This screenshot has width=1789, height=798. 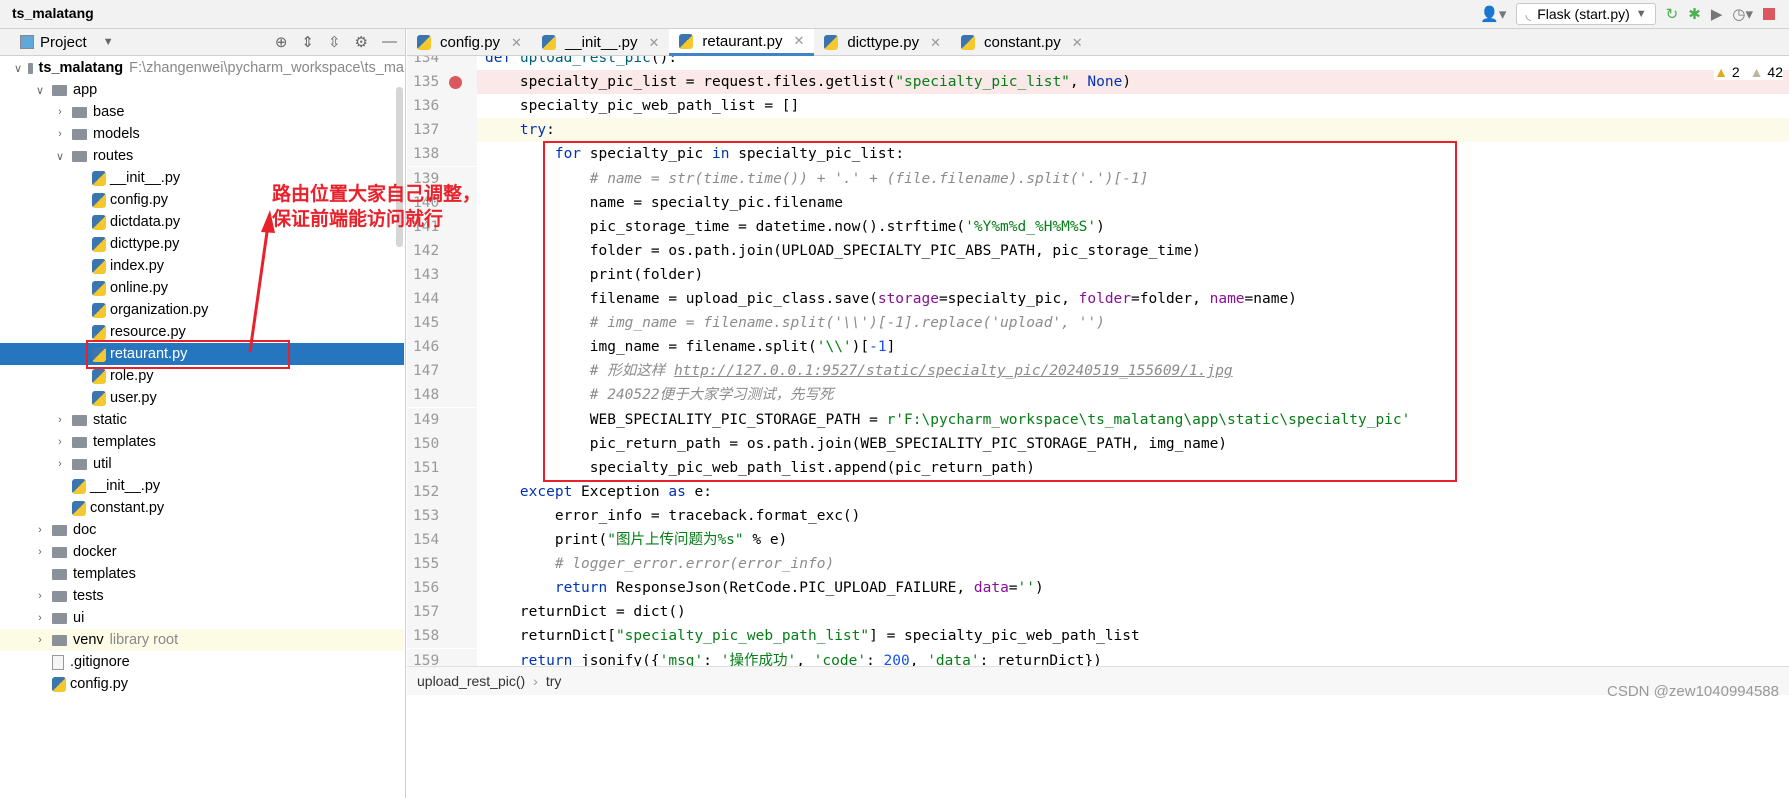 I want to click on line-number: 152, so click(x=442, y=491).